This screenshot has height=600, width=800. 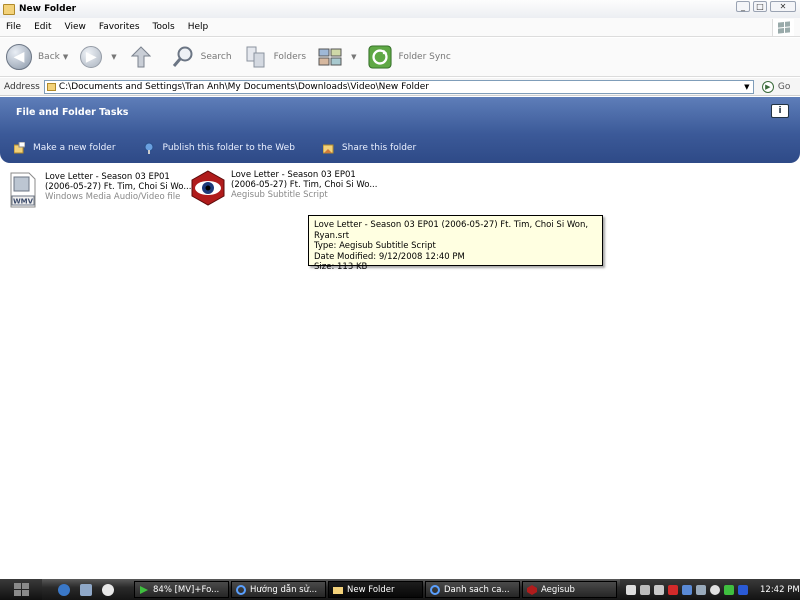 I want to click on folders-icon, so click(x=256, y=57).